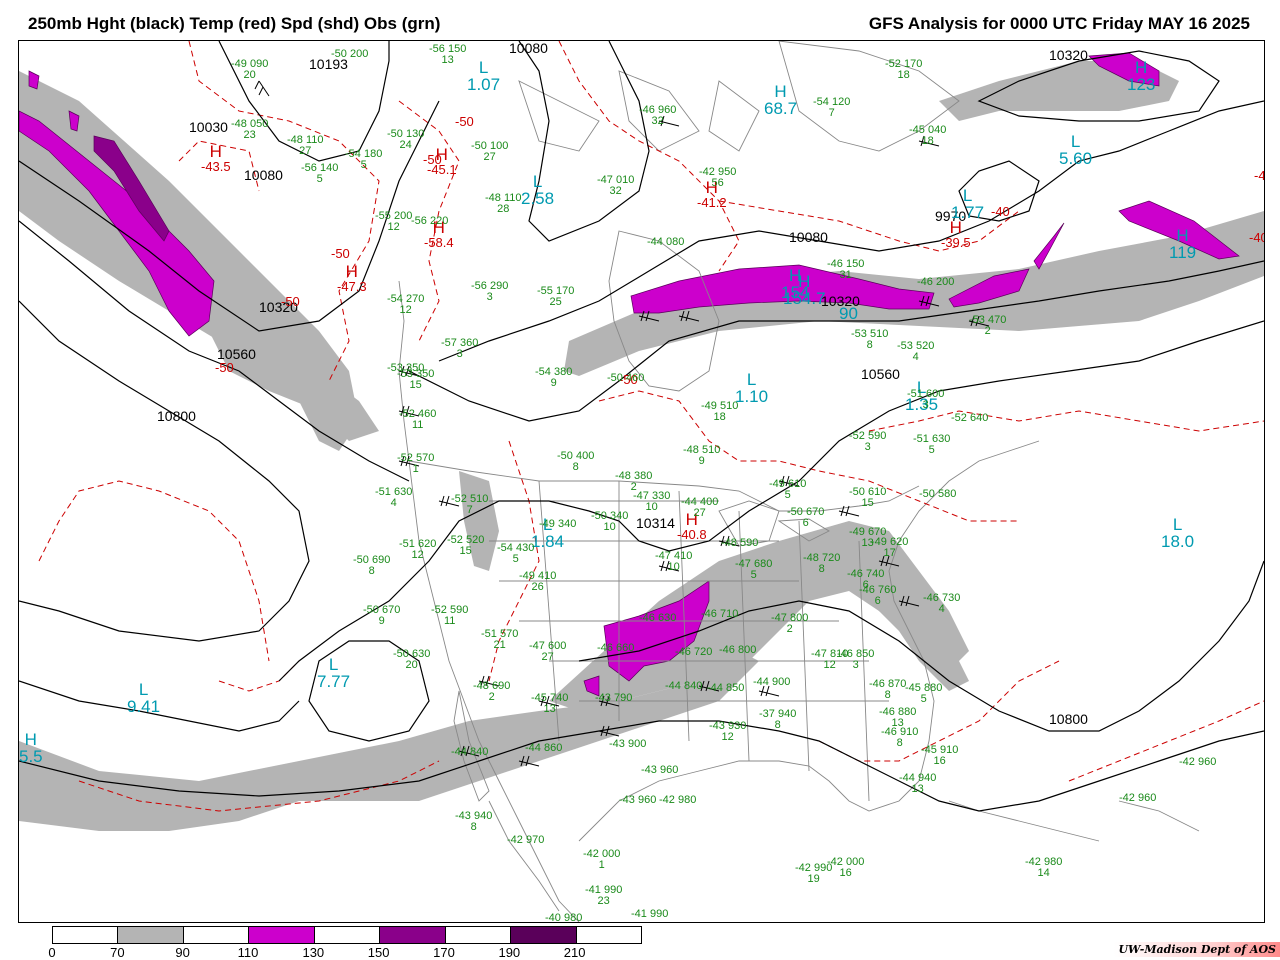 The image size is (1280, 960). I want to click on station-plot: -42 960, so click(1137, 798).